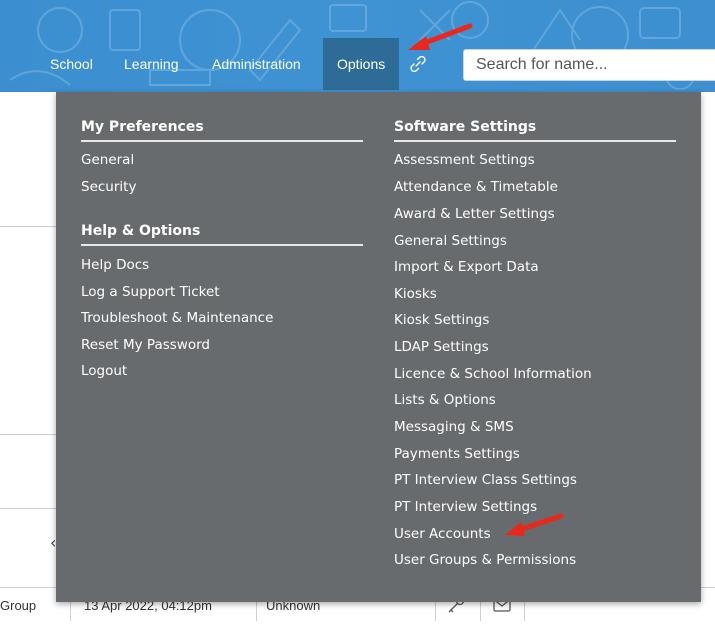  I want to click on menu-item-security: Security, so click(108, 187).